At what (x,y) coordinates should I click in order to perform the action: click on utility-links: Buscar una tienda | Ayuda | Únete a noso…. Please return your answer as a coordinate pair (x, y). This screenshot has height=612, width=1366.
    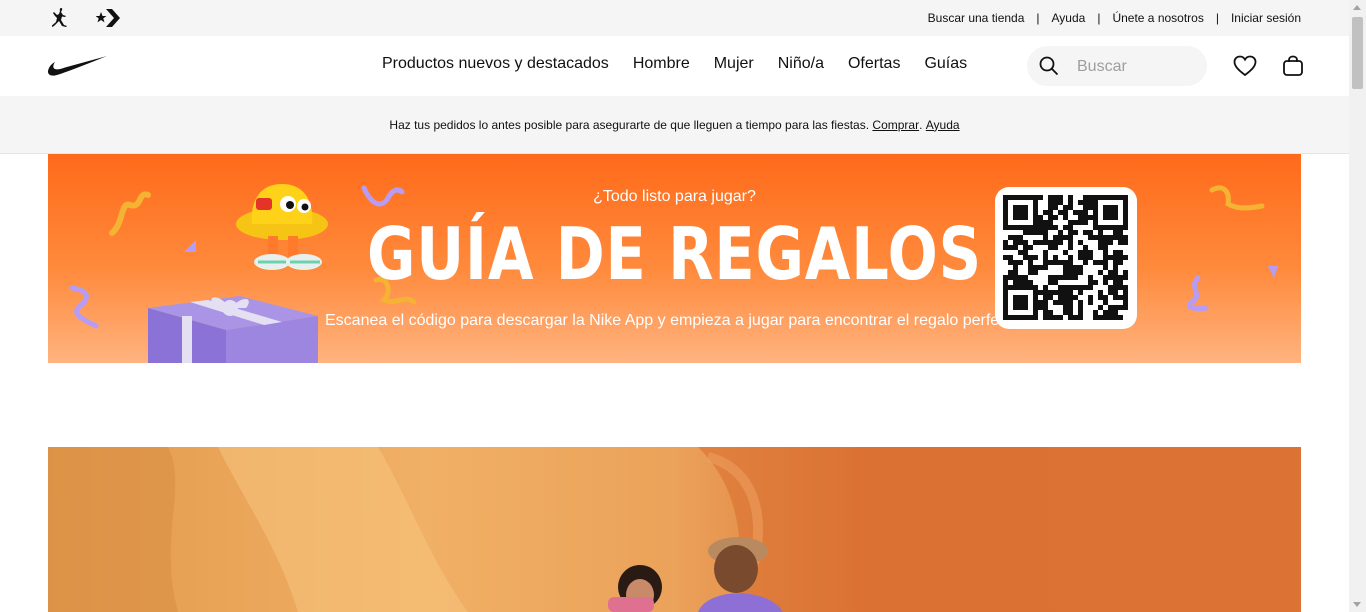
    Looking at the image, I should click on (1114, 18).